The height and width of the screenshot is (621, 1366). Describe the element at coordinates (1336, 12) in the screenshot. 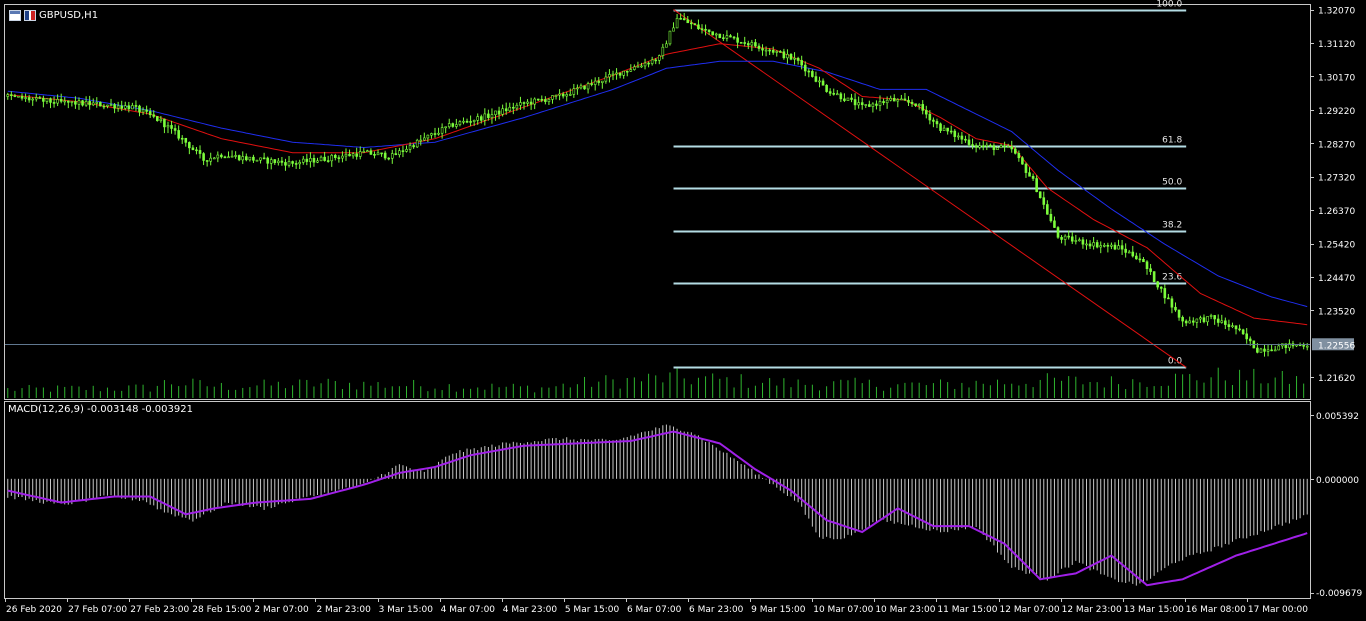

I see `price-tick-label: 1.32070` at that location.